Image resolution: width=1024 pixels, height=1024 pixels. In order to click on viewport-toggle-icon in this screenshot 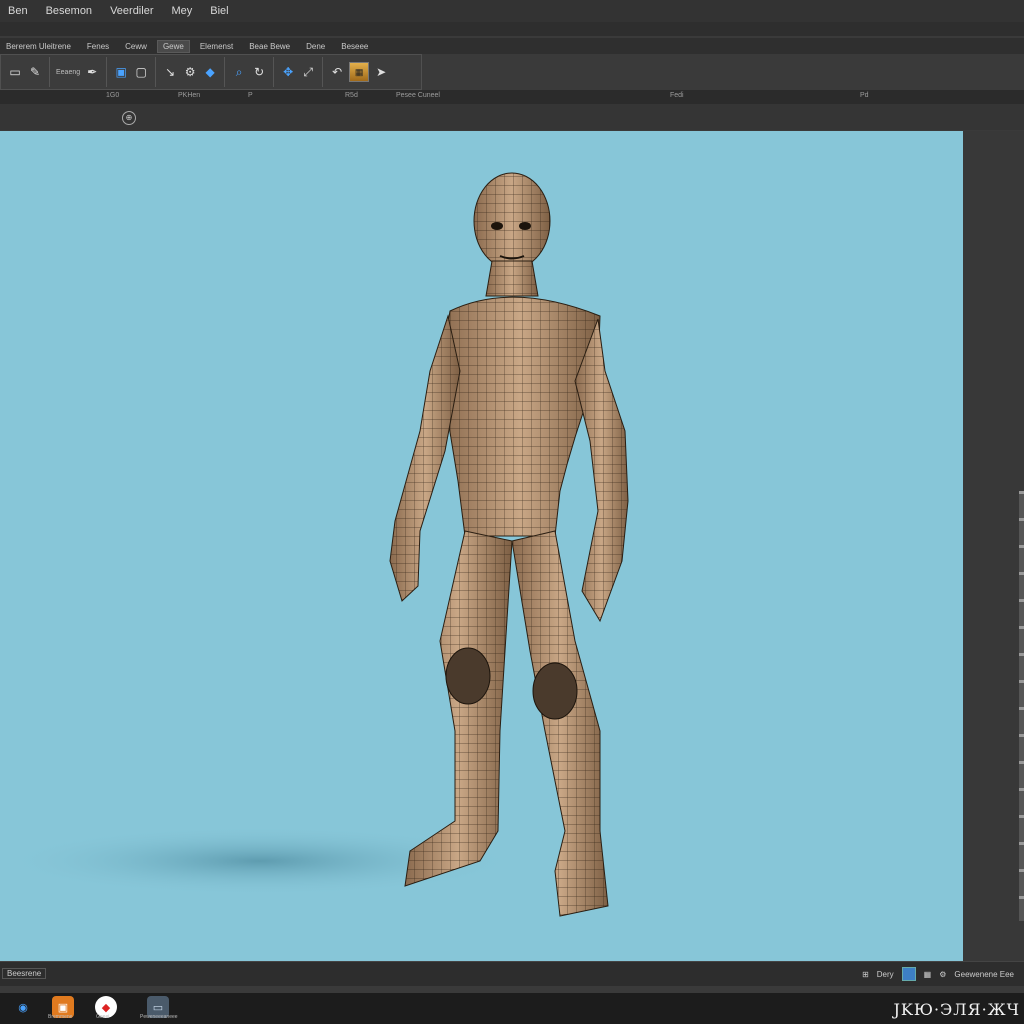, I will do `click(908, 974)`.